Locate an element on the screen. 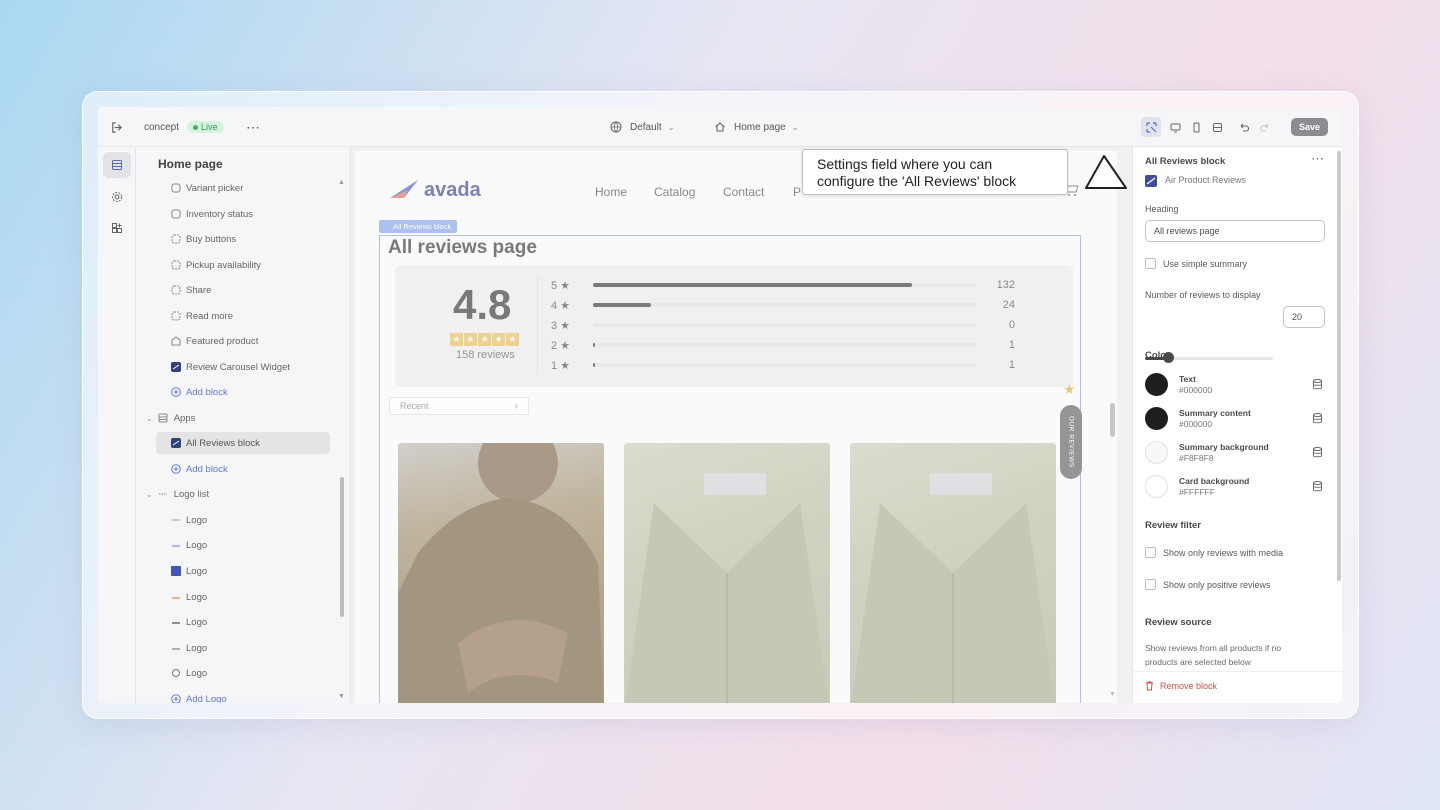 The height and width of the screenshot is (810, 1440). sidebar-item-variant-picker: Variant picker is located at coordinates (243, 188).